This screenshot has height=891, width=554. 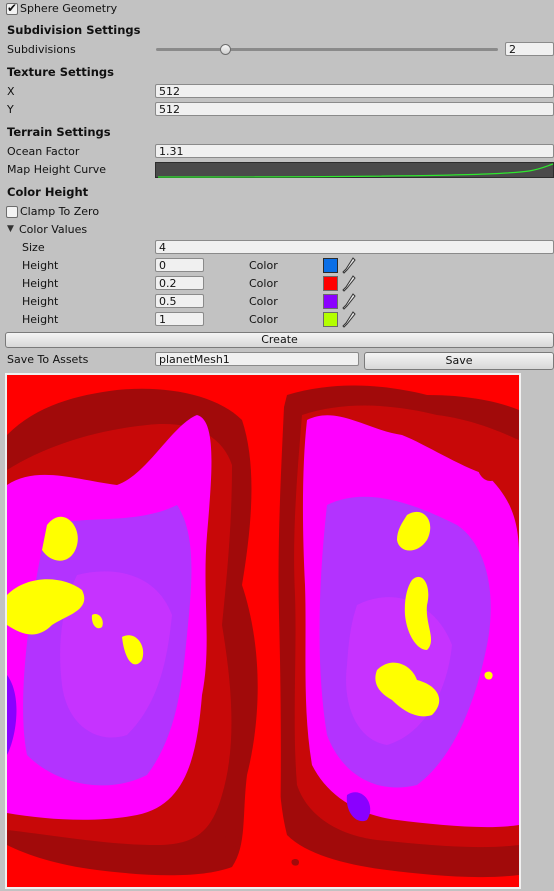 I want to click on texture-header: Texture Settings, so click(x=60, y=72).